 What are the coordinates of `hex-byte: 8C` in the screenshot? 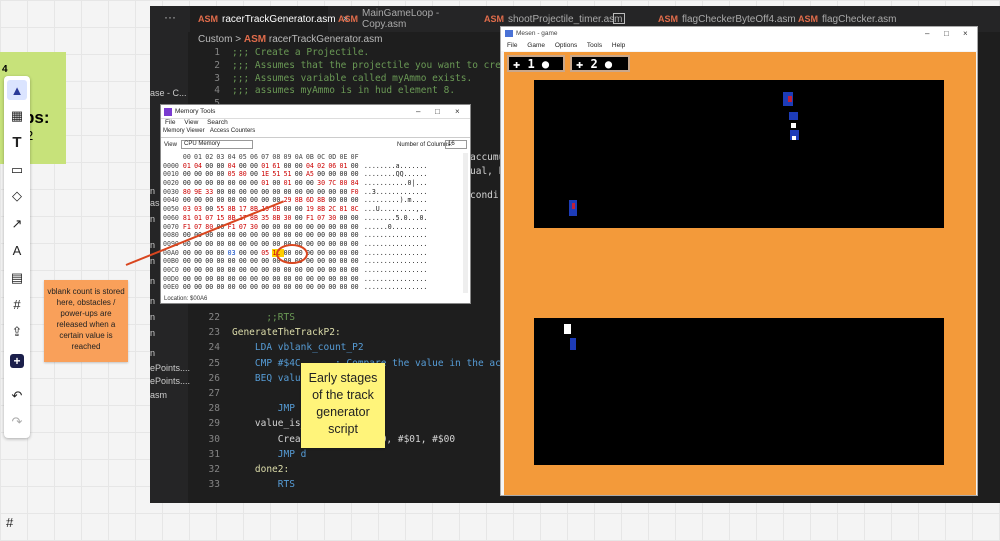 It's located at (356, 209).